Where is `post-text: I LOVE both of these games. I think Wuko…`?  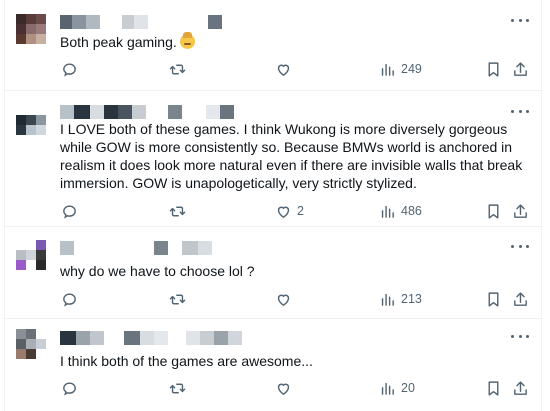 post-text: I LOVE both of these games. I think Wuko… is located at coordinates (291, 156).